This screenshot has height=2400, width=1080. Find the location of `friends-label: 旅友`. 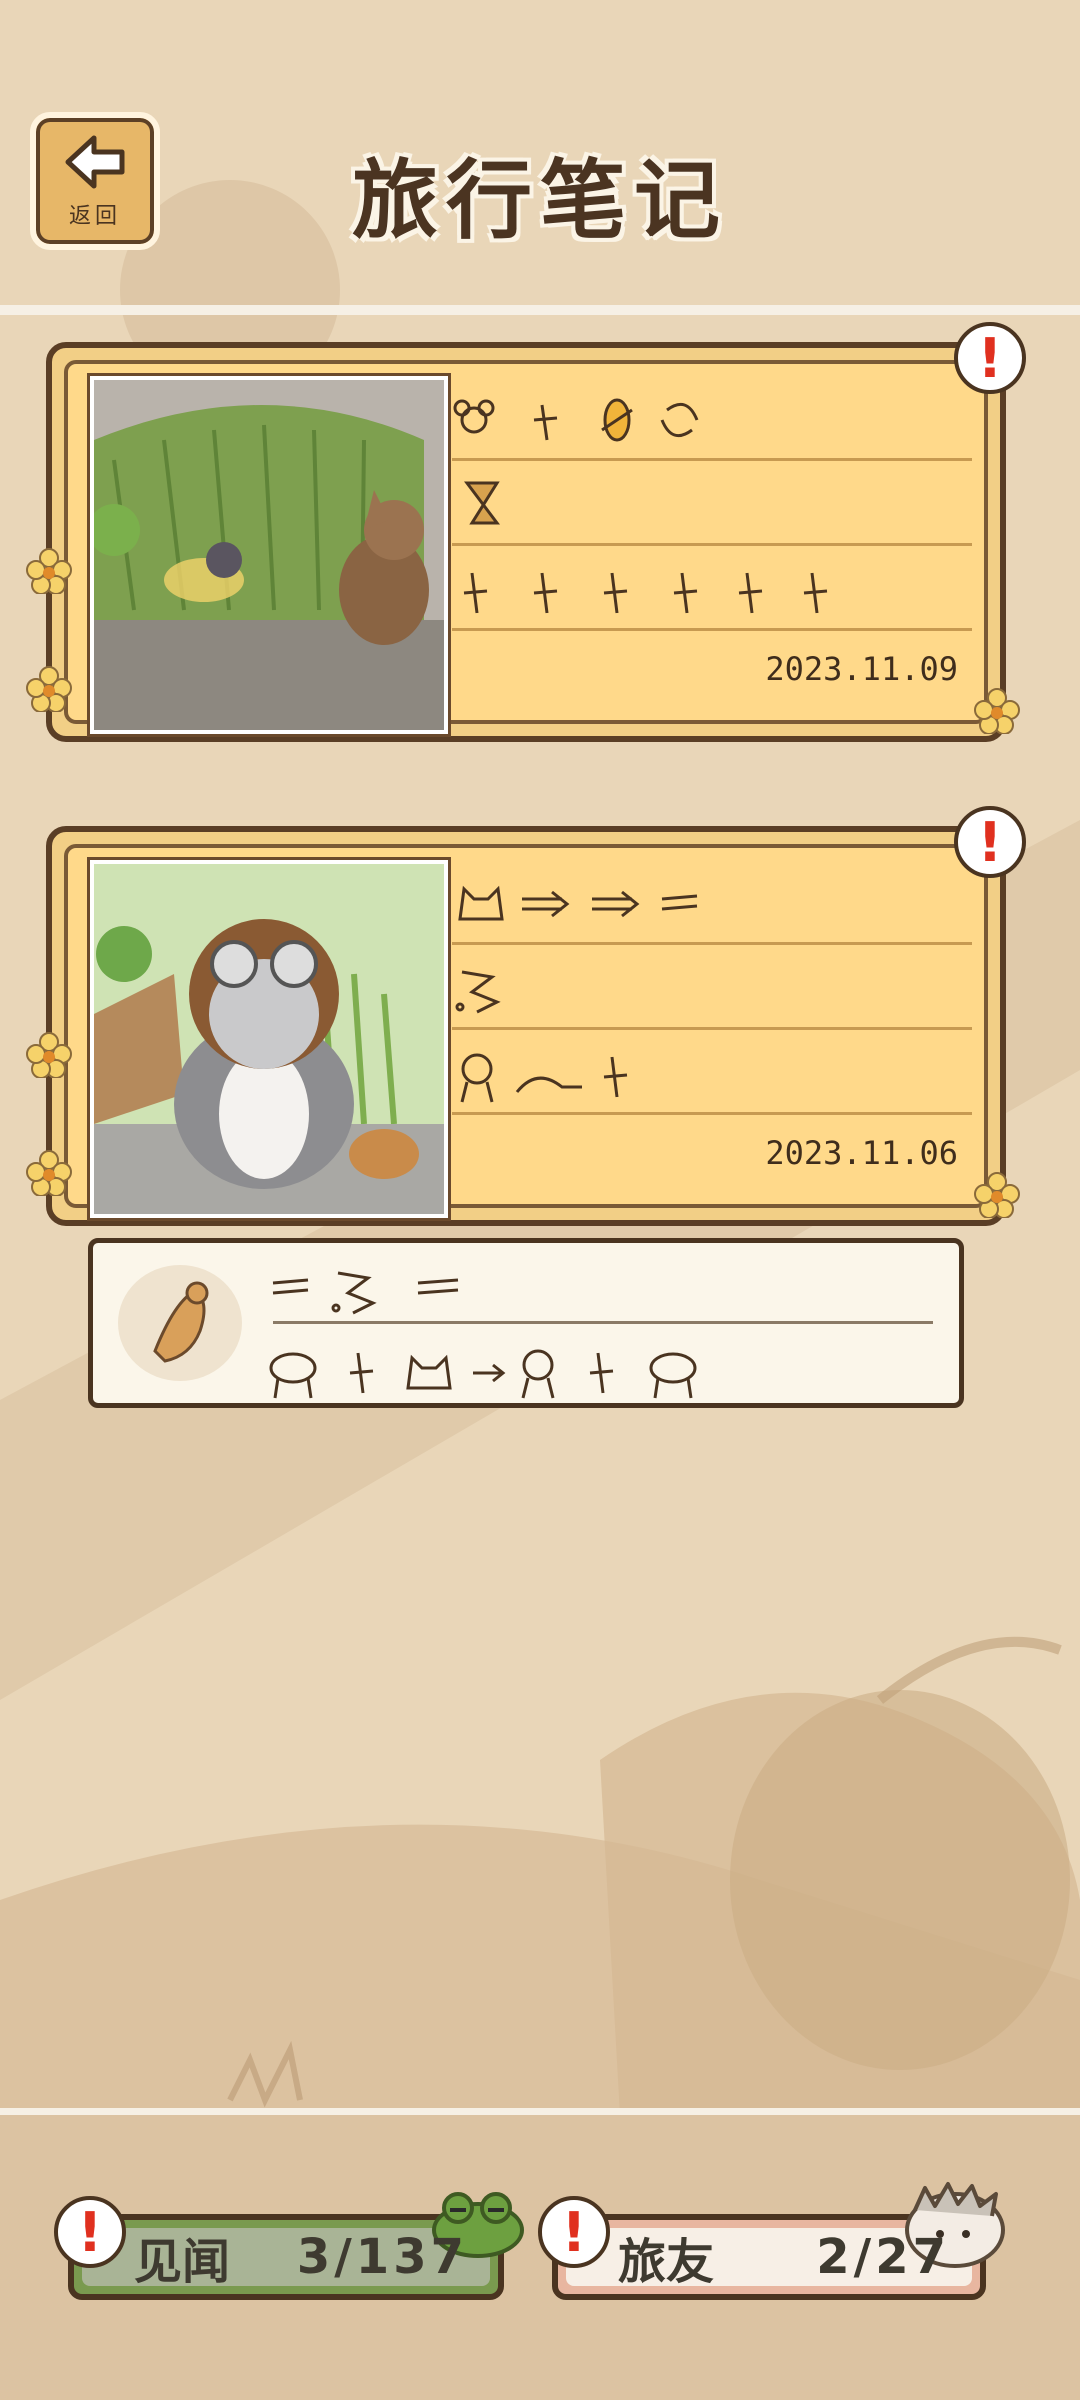

friends-label: 旅友 is located at coordinates (666, 2262).